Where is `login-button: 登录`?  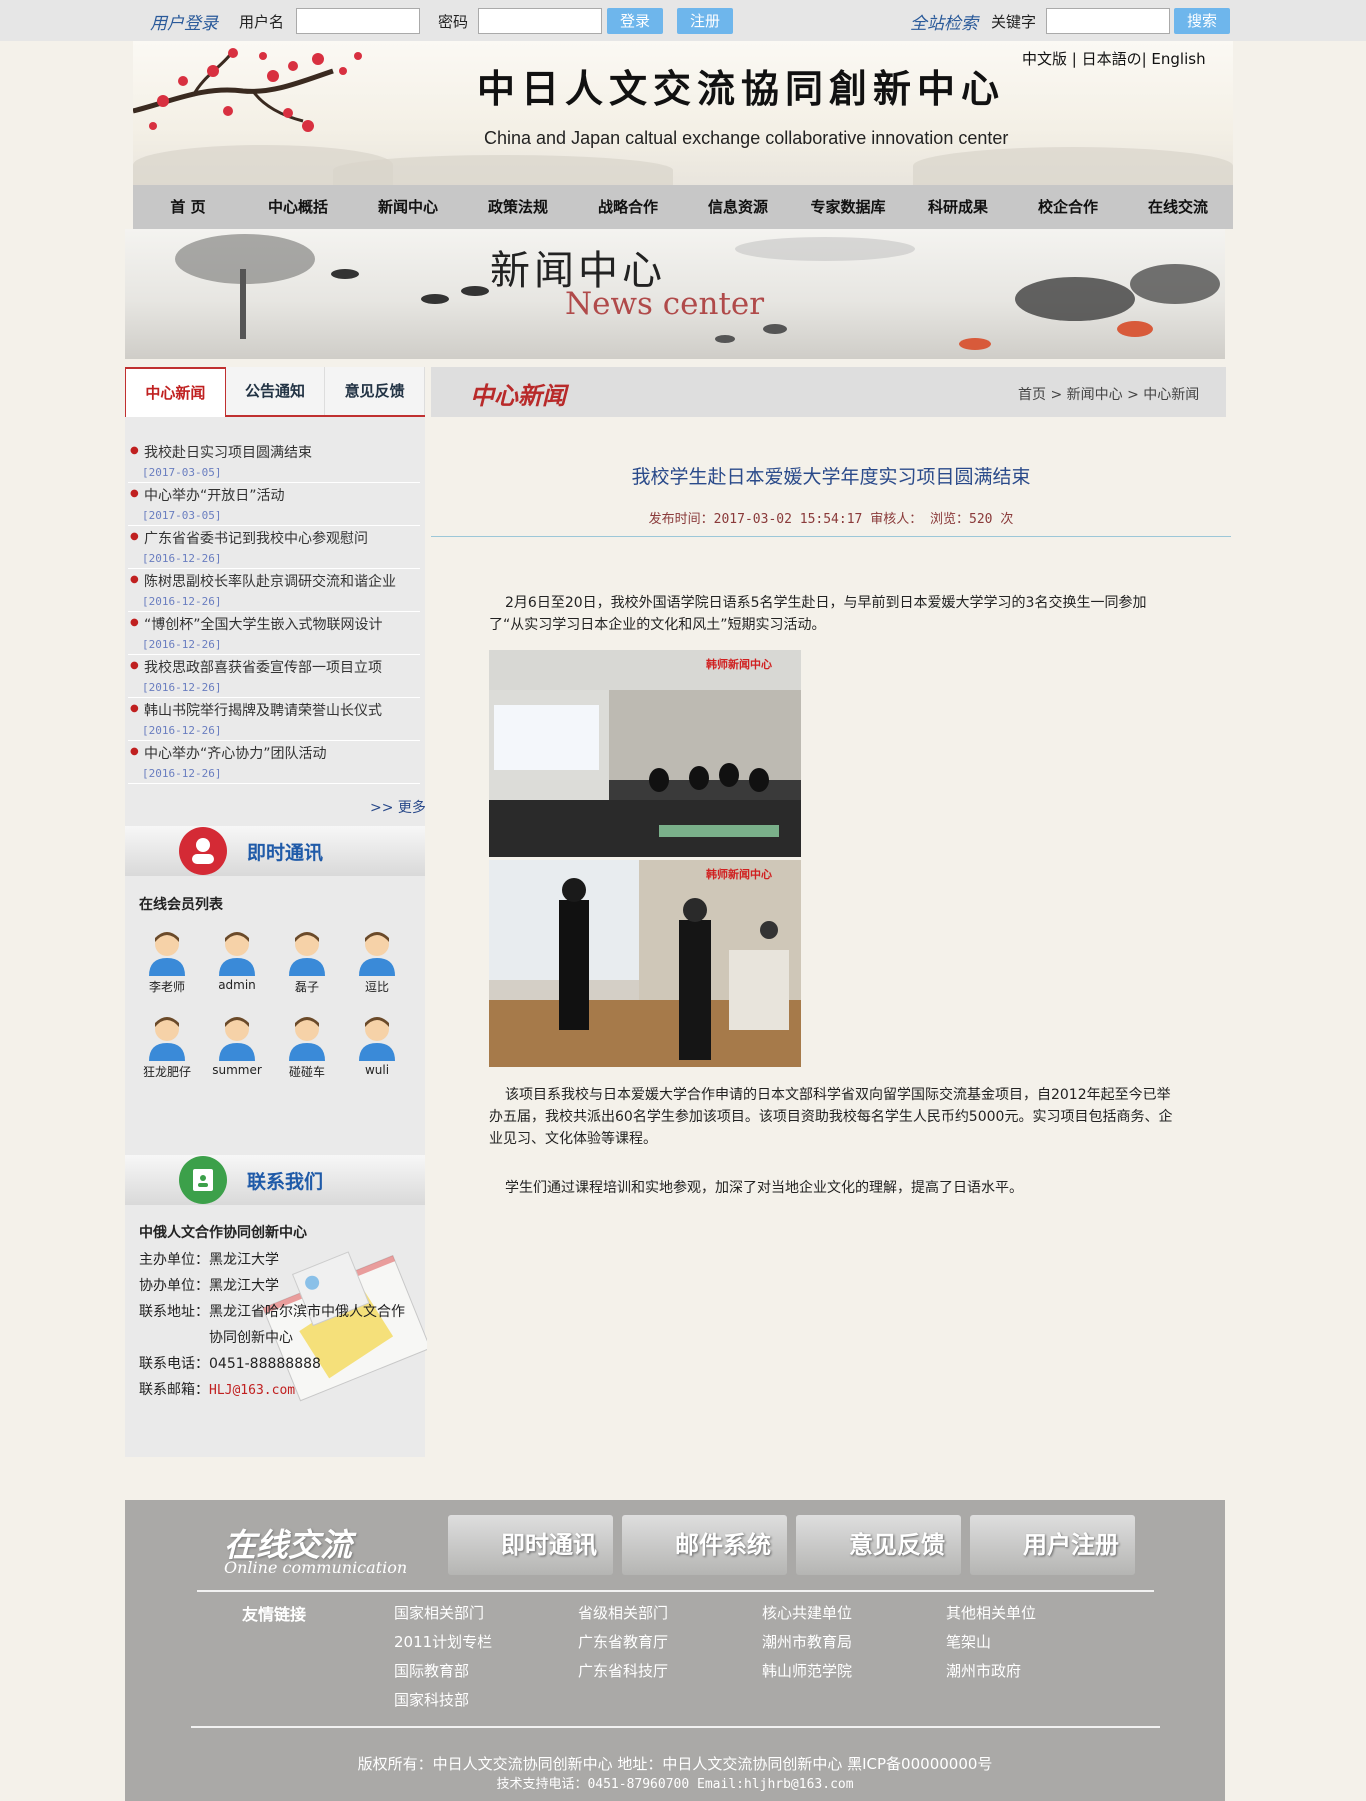 login-button: 登录 is located at coordinates (635, 21).